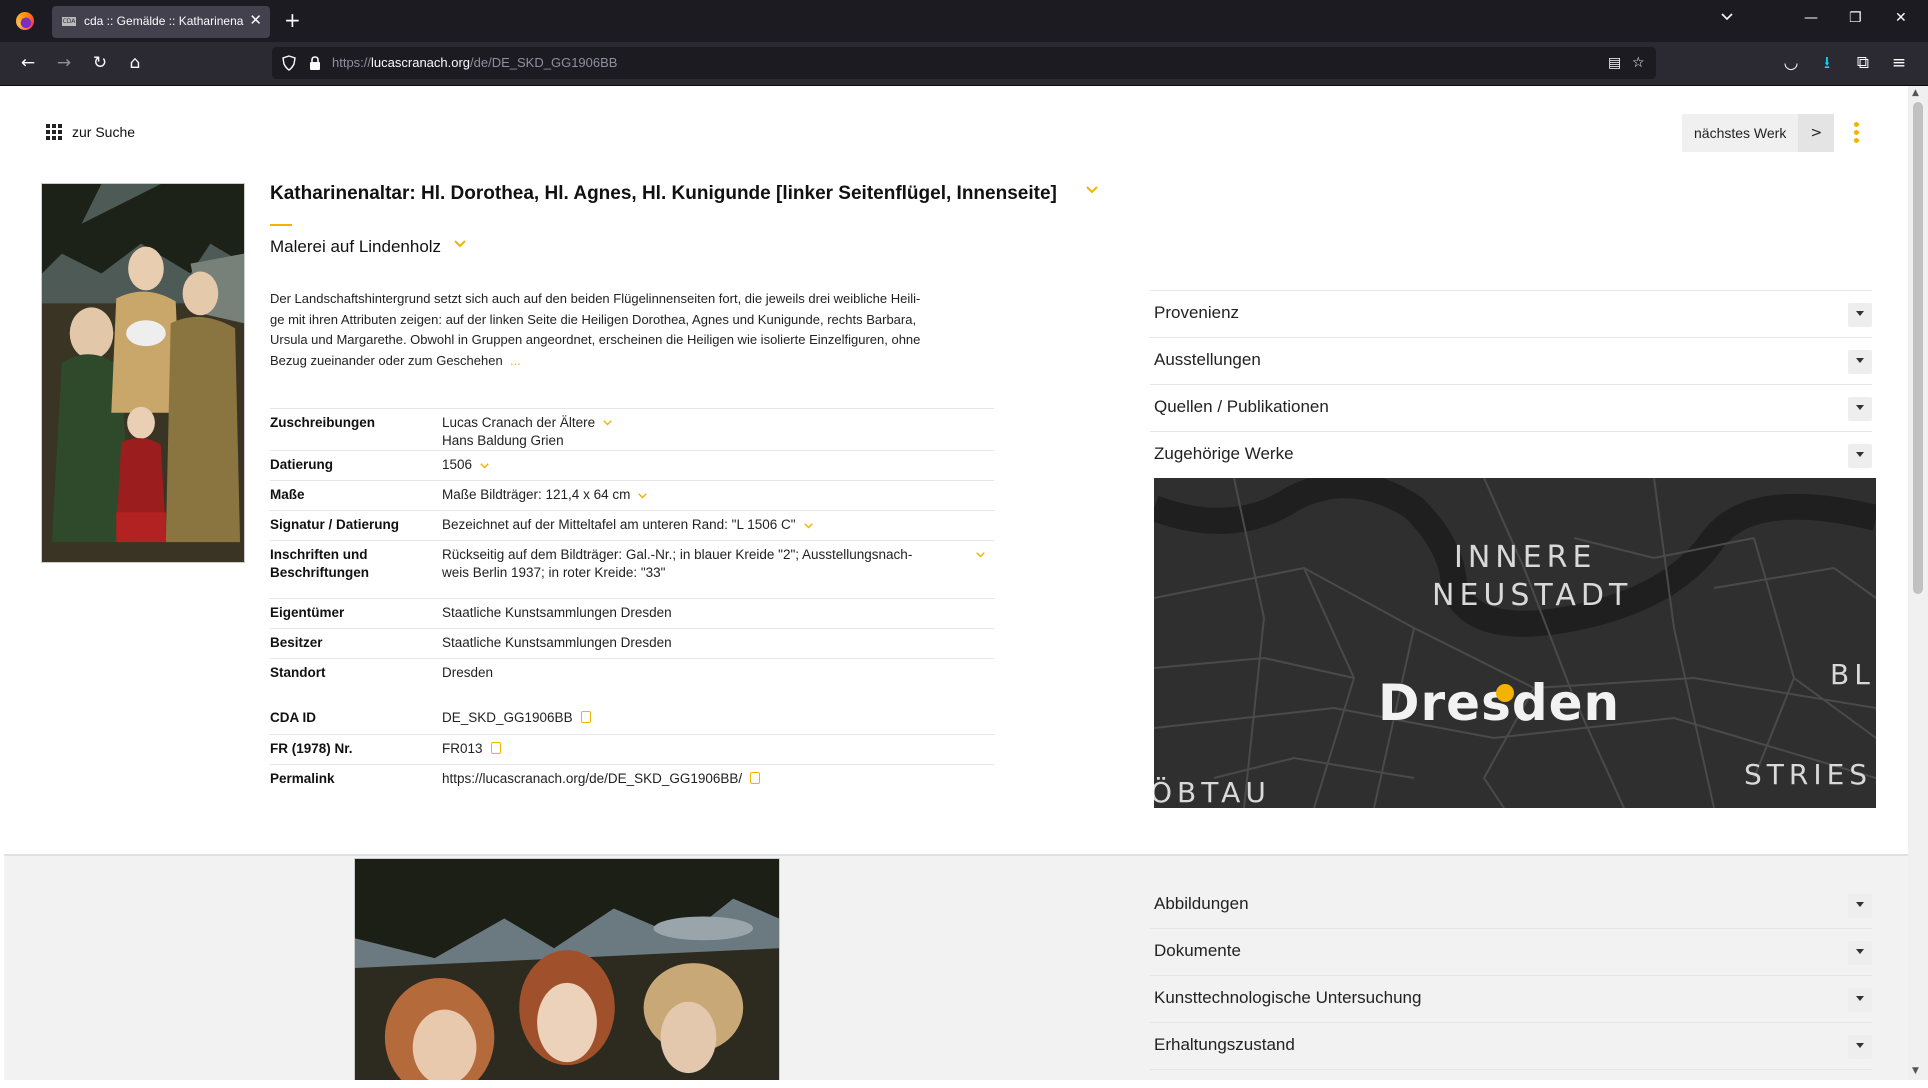 The height and width of the screenshot is (1088, 1928). What do you see at coordinates (161, 22) in the screenshot?
I see `browser-tab-active: CDA cda :: Gemälde :: Katharinenaltar ✕` at bounding box center [161, 22].